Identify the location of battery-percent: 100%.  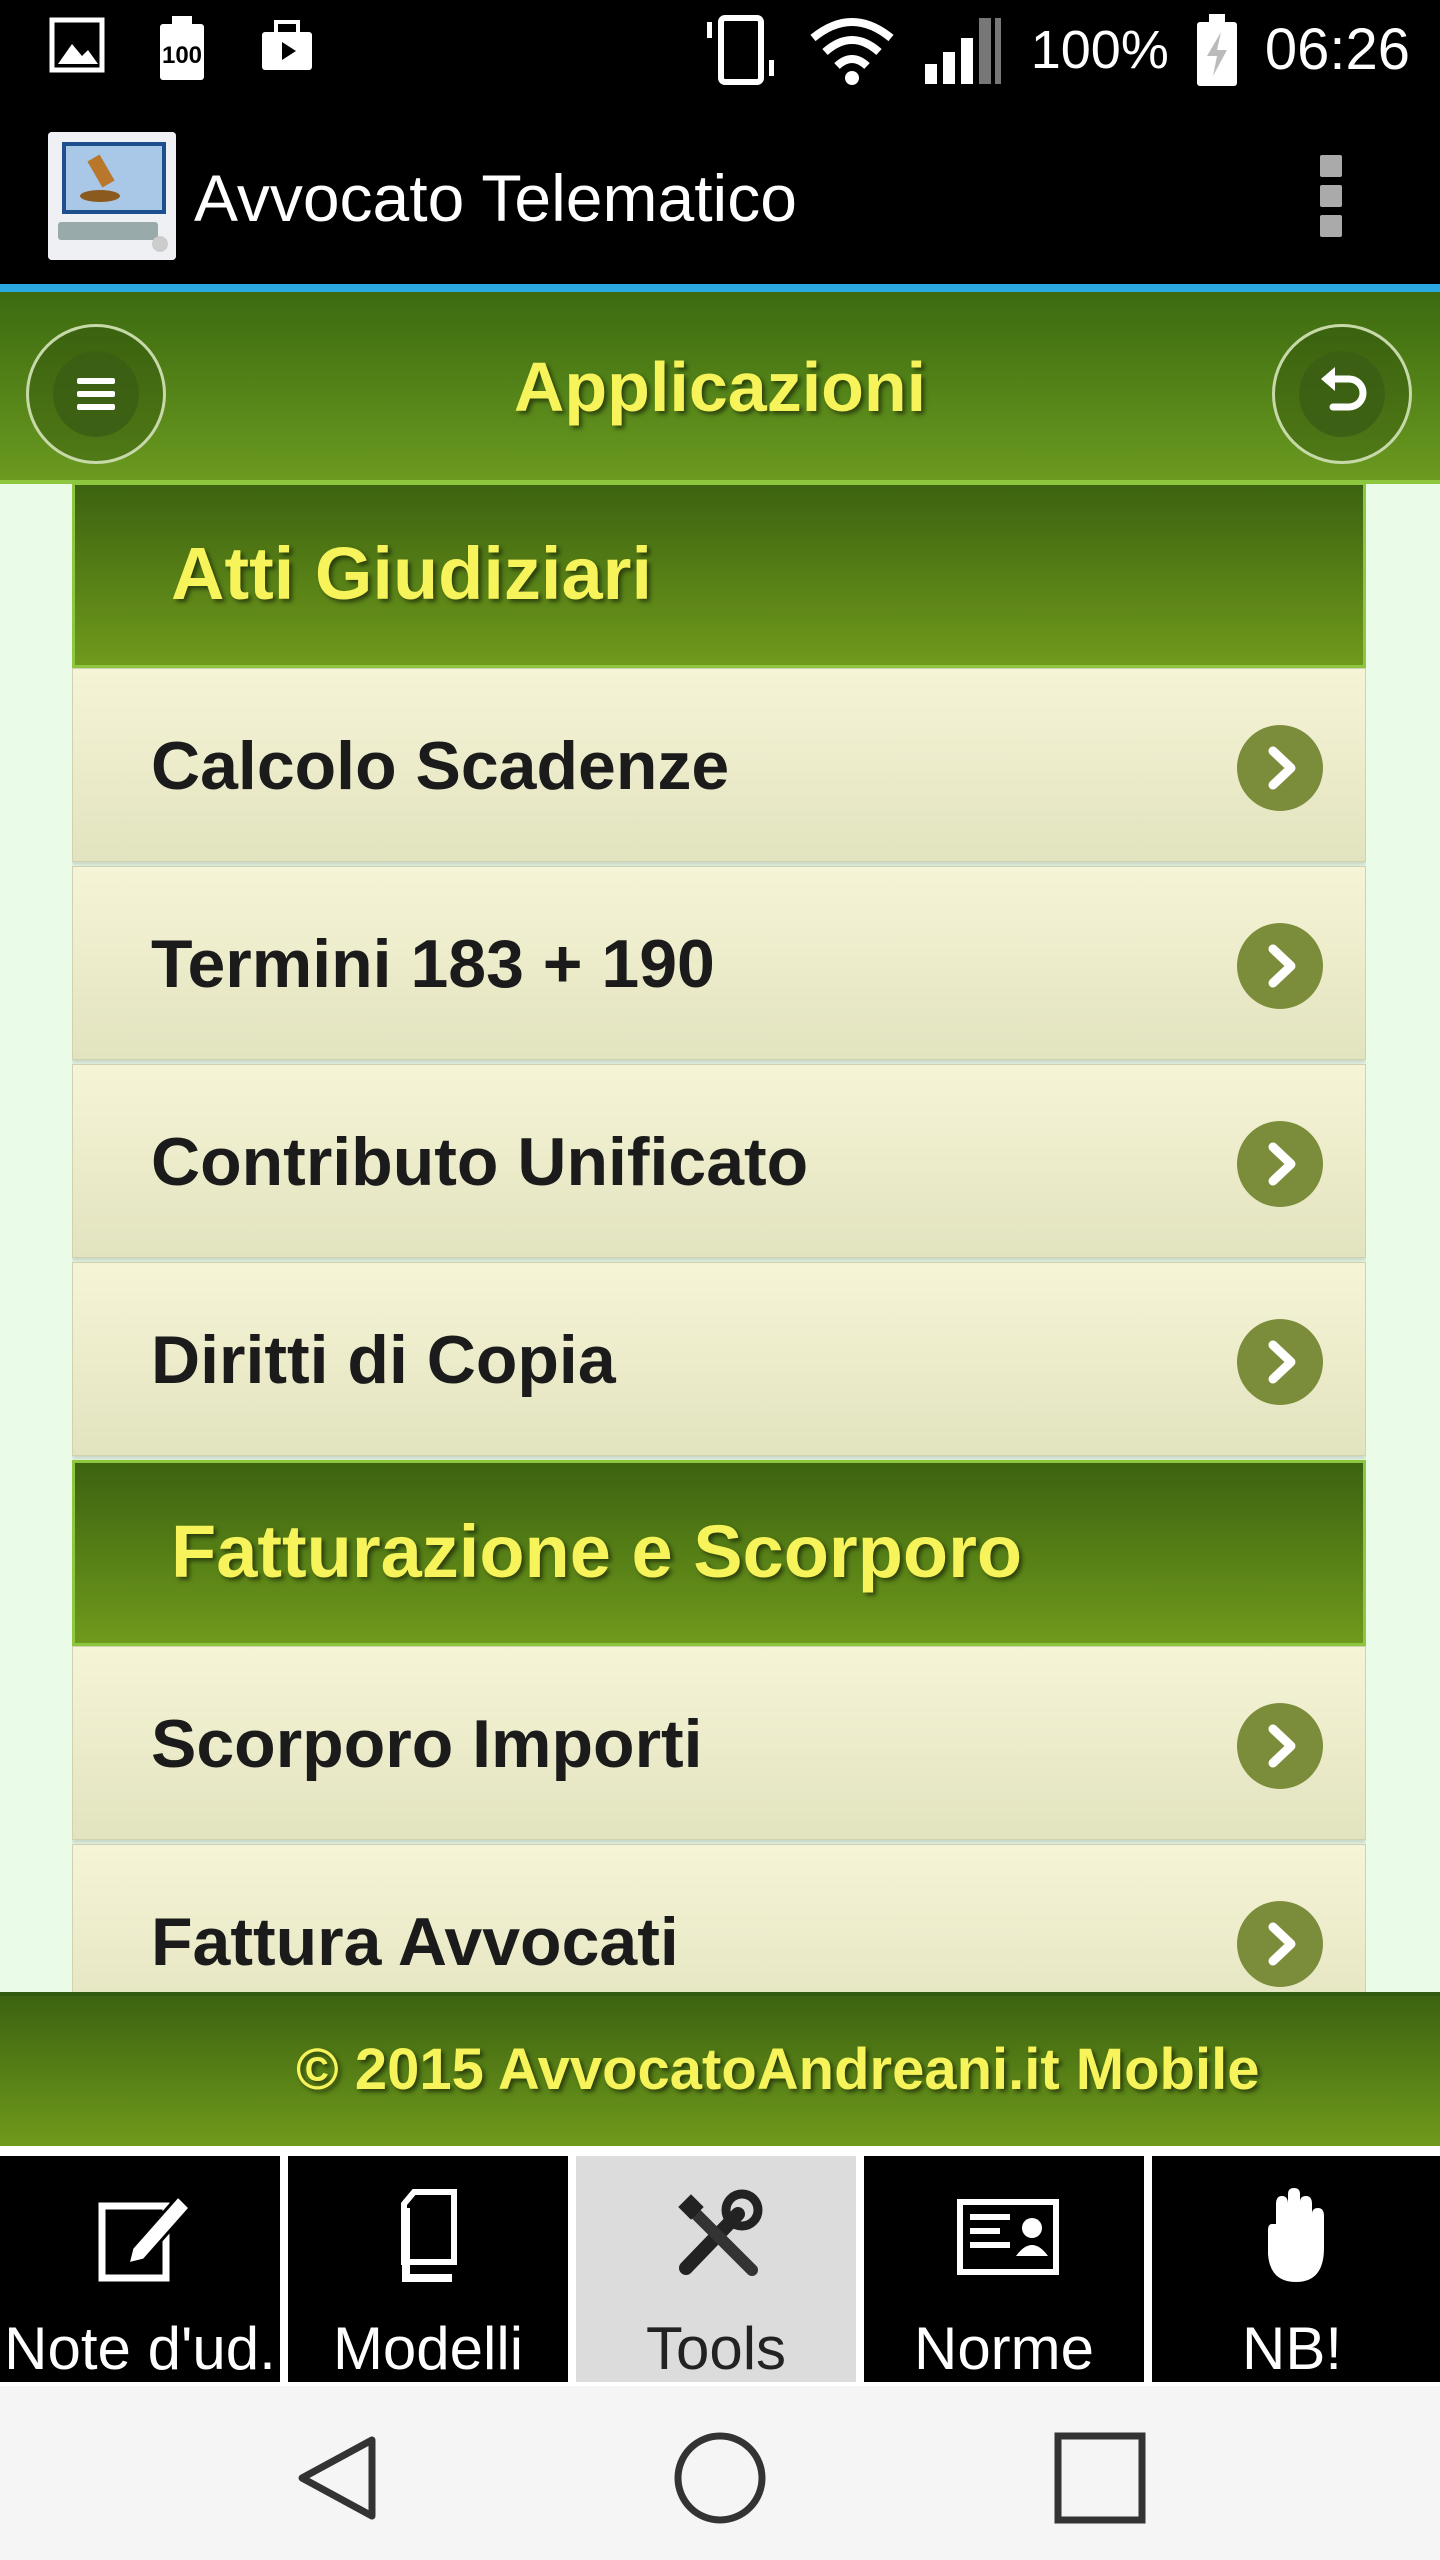
(1099, 50).